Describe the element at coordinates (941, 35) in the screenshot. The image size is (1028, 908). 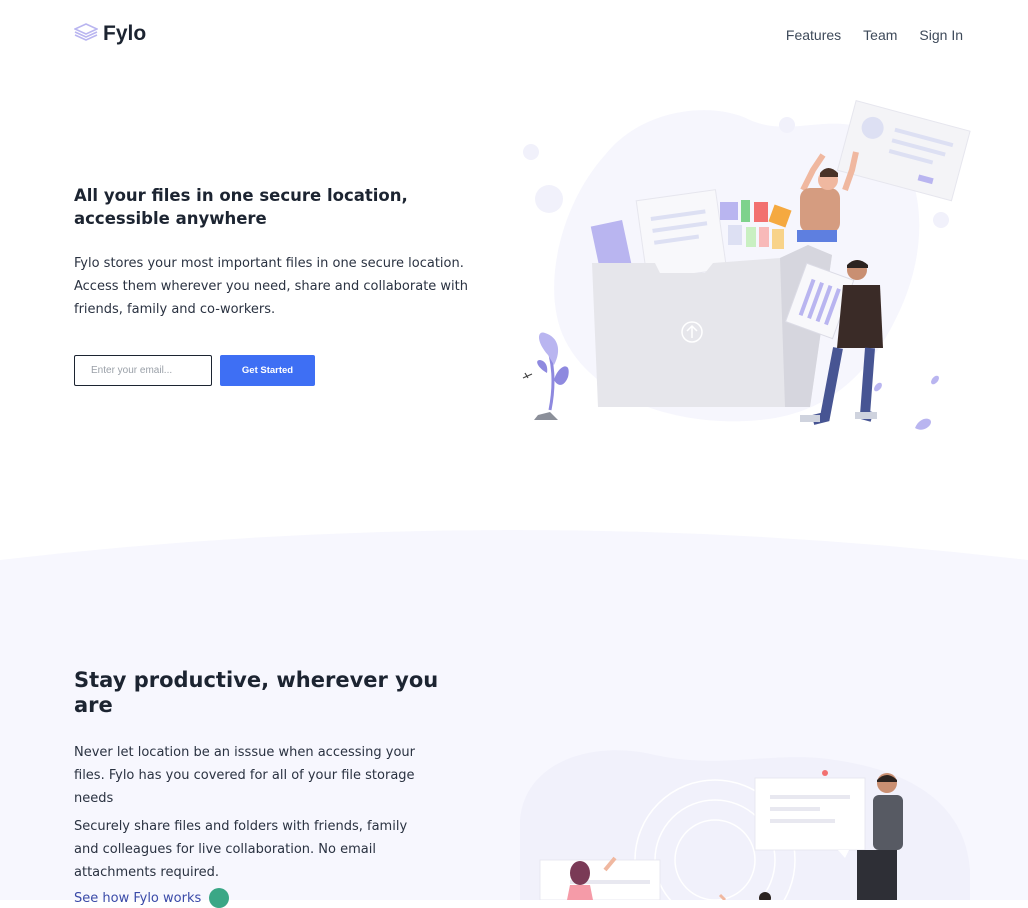
I see `nav-sign-in: Sign In` at that location.